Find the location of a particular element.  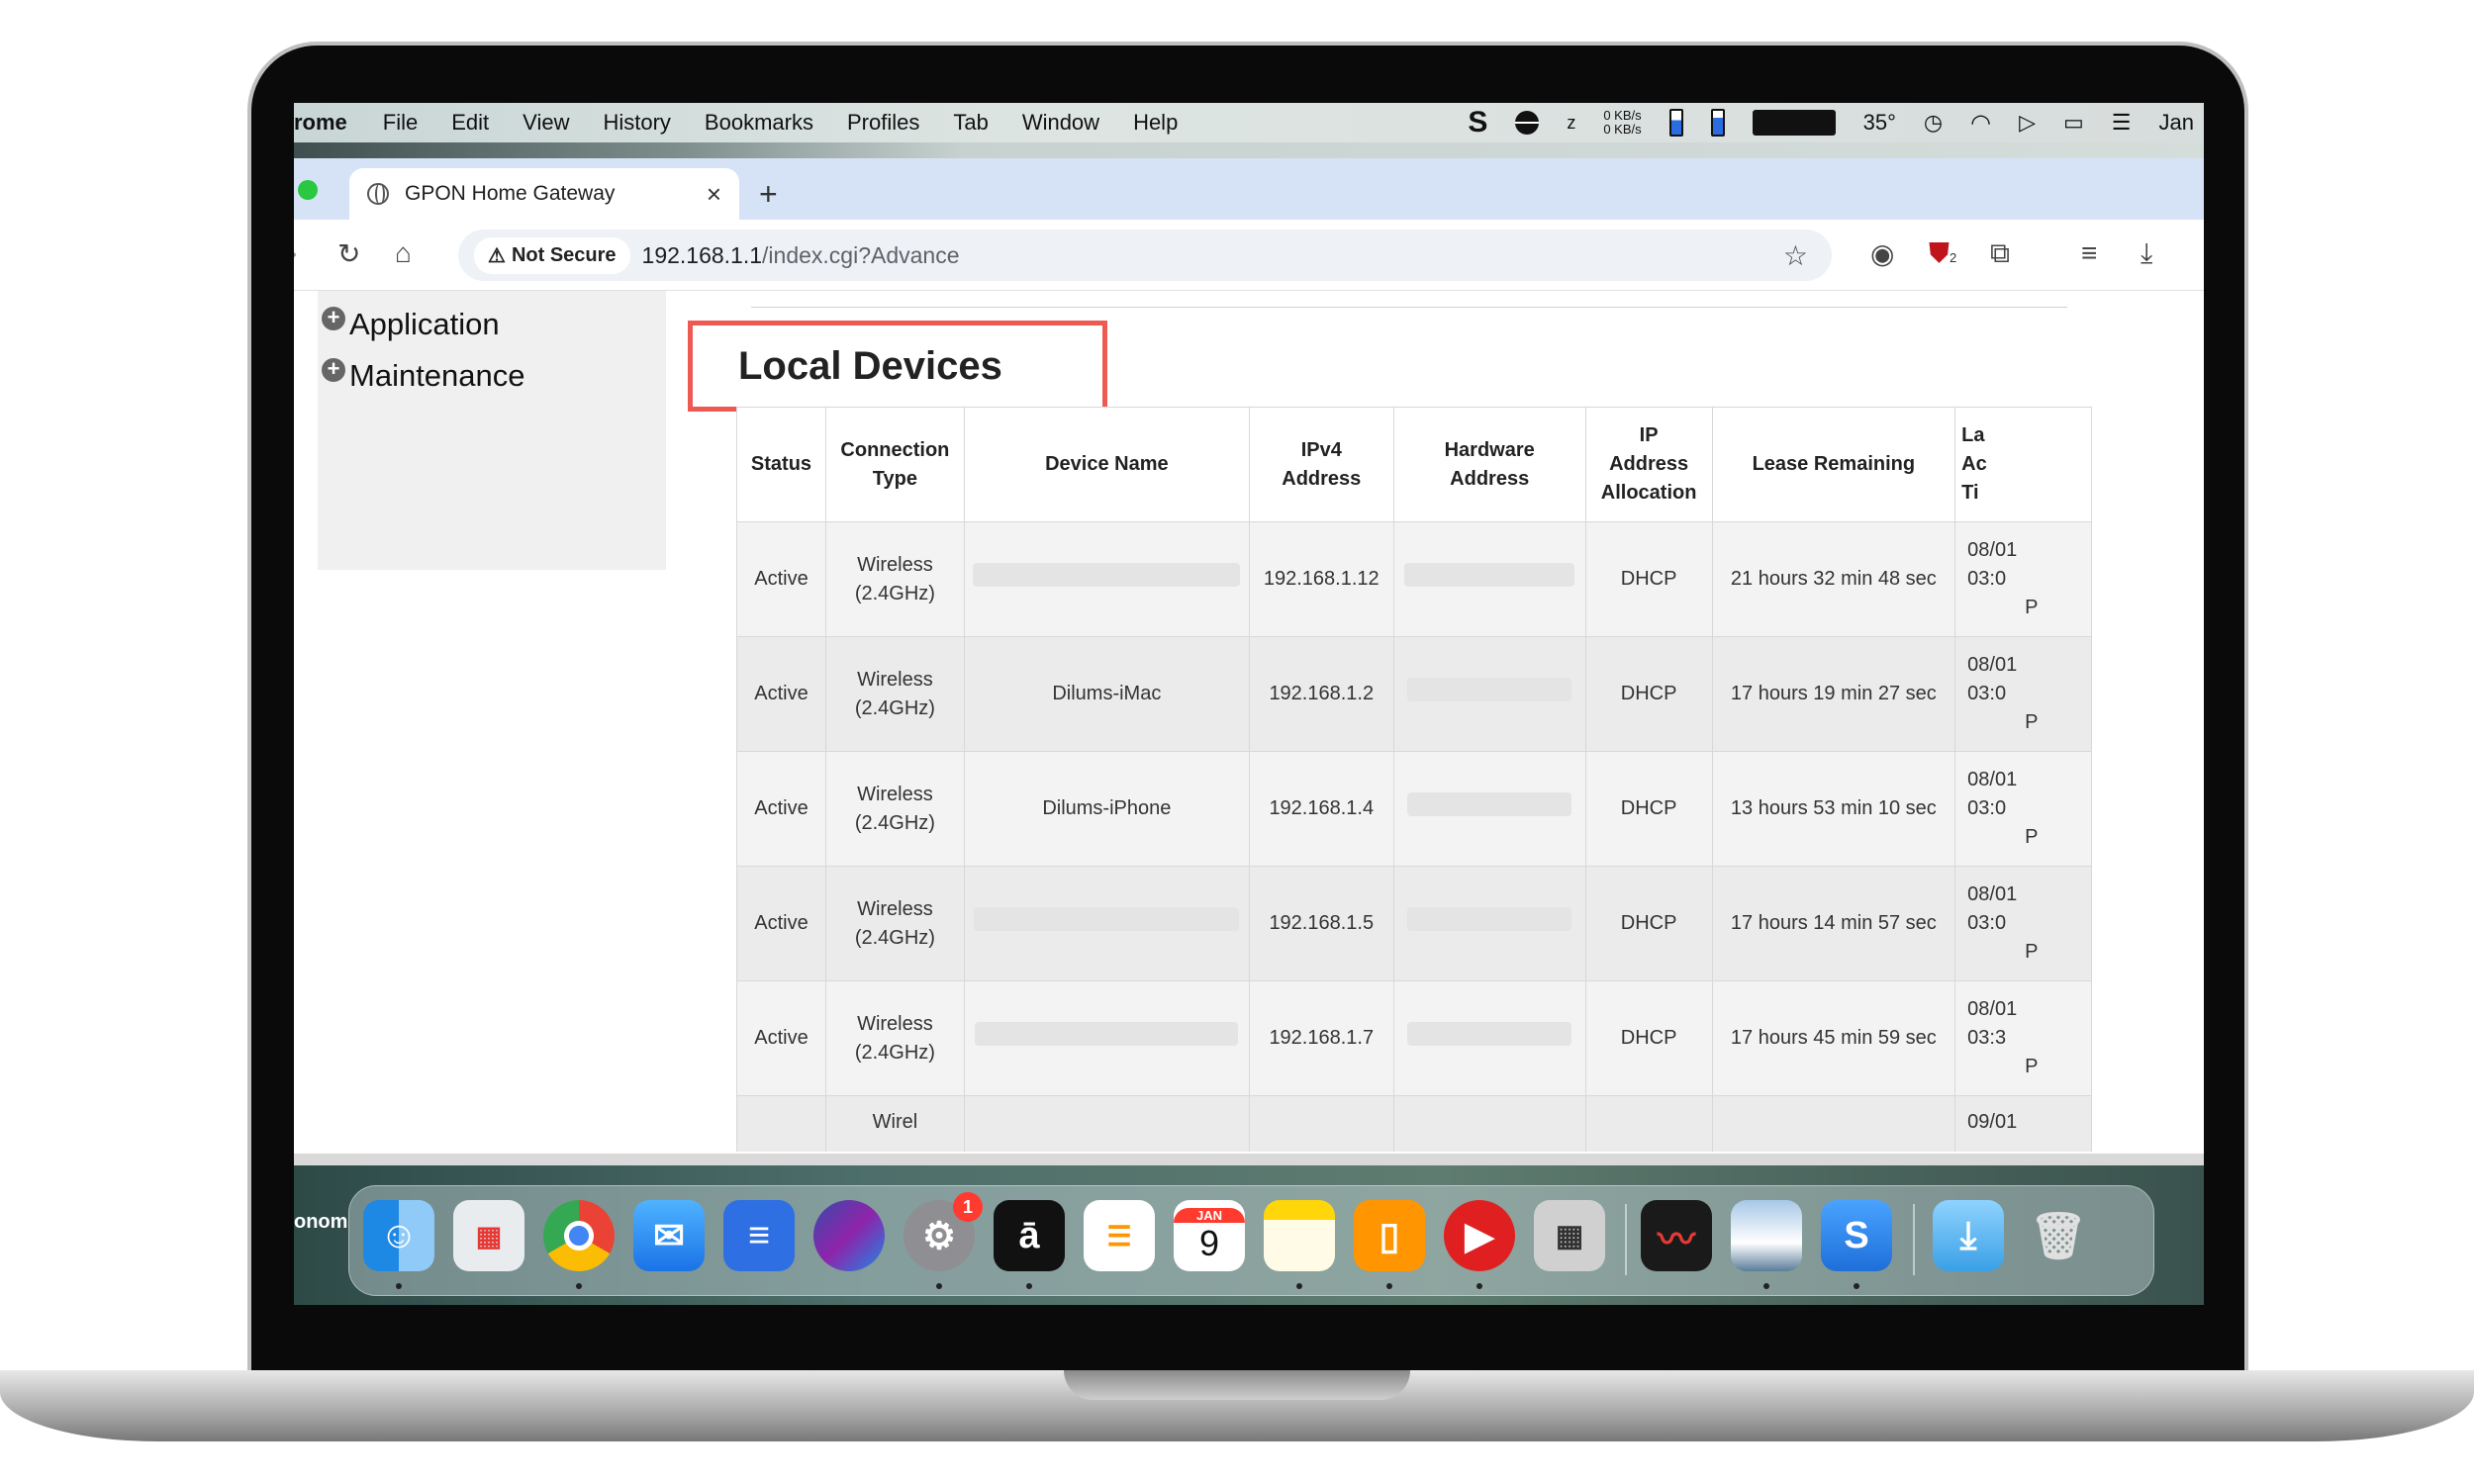

menu-help: Help is located at coordinates (1172, 123).